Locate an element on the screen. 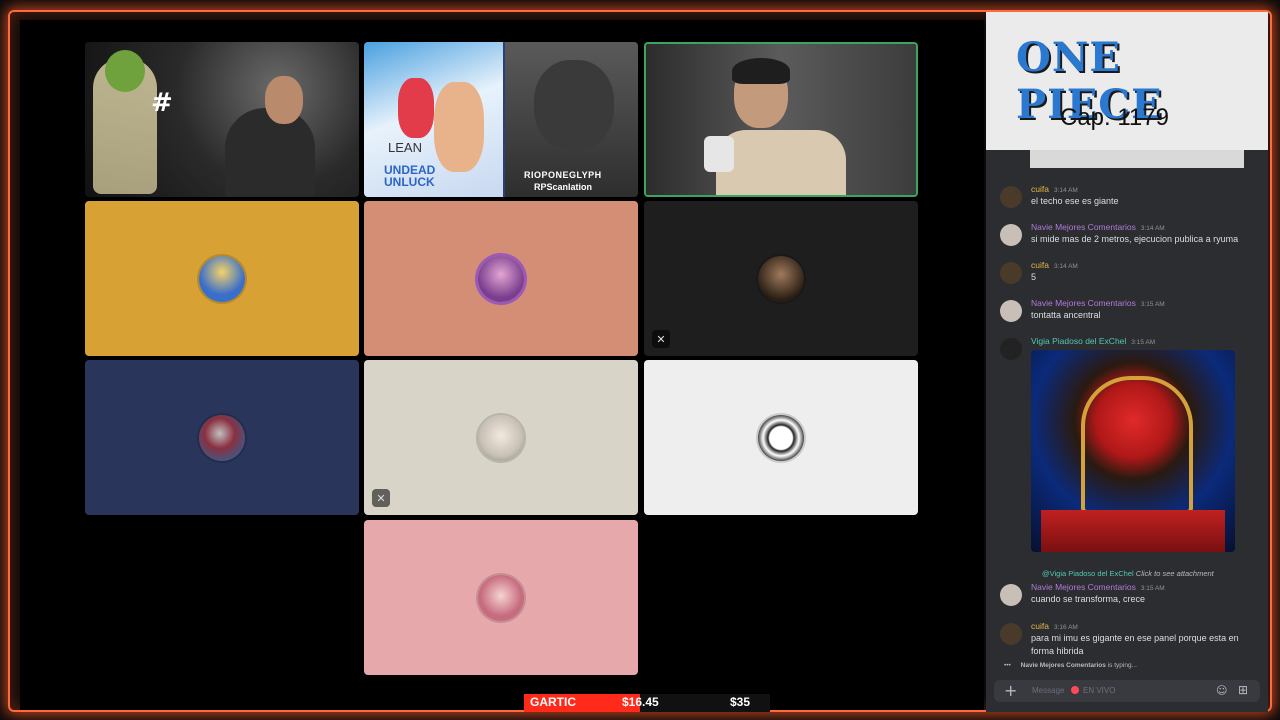 The height and width of the screenshot is (720, 1280). microphone is located at coordinates (719, 154).